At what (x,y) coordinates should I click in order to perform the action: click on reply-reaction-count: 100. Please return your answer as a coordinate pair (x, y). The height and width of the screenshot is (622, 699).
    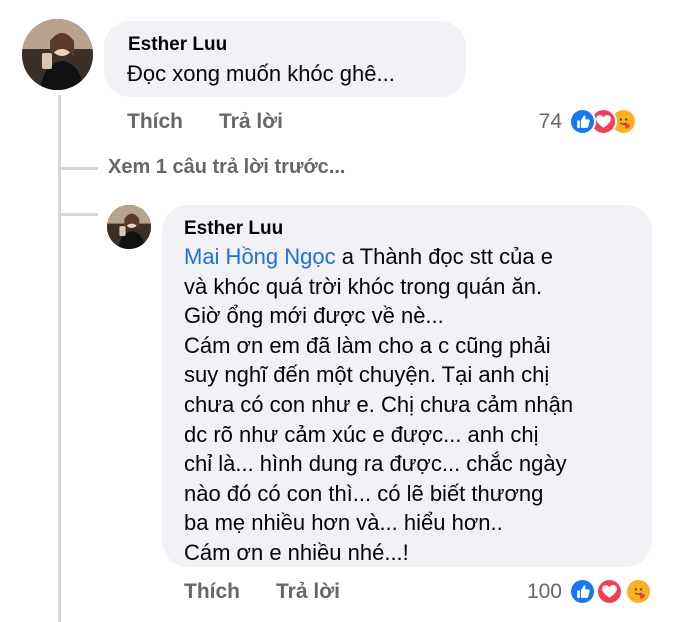
    Looking at the image, I should click on (536, 592).